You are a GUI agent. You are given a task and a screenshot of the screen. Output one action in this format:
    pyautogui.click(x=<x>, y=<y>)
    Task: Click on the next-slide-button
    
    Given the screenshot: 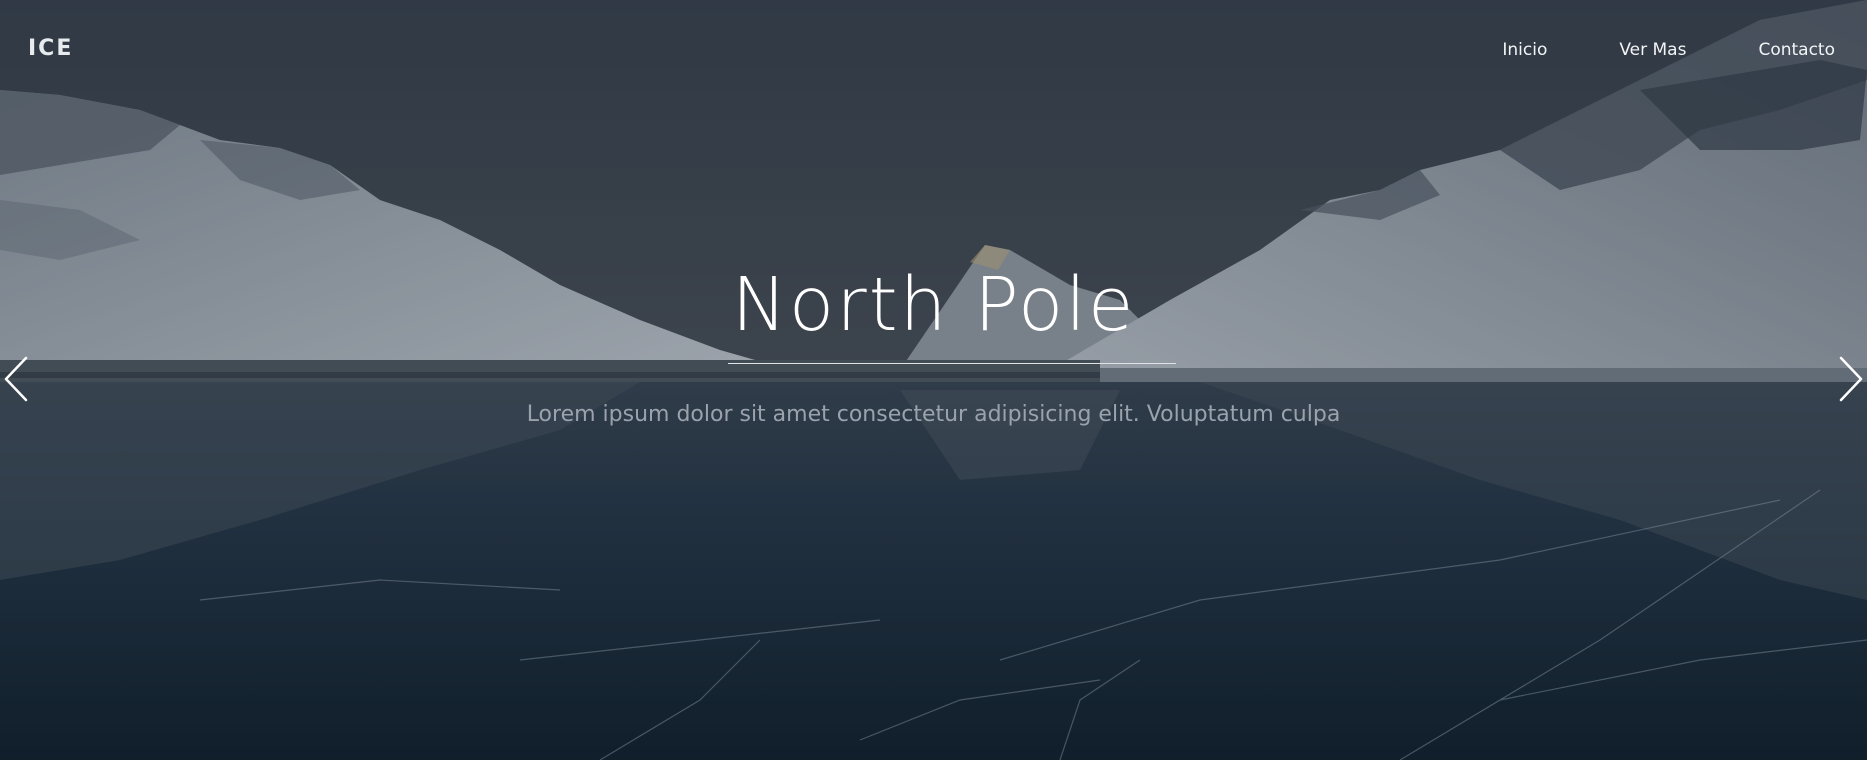 What is the action you would take?
    pyautogui.click(x=1852, y=379)
    